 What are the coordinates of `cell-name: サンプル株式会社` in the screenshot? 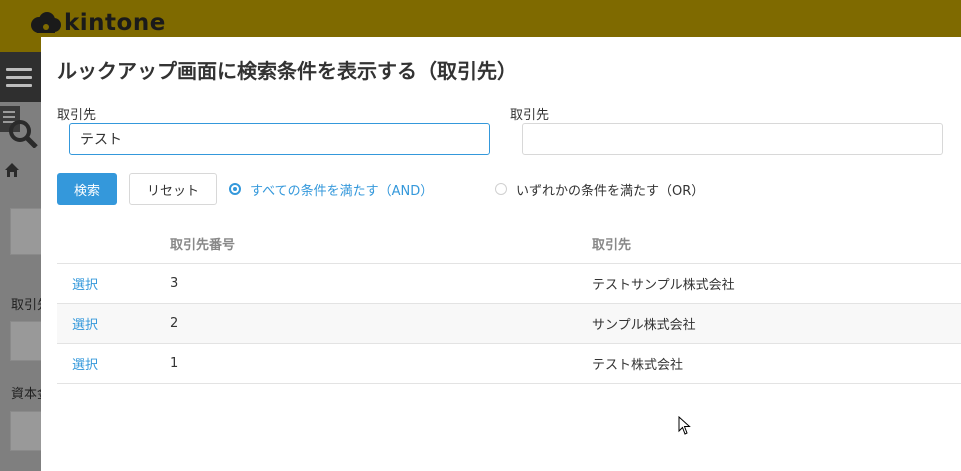 It's located at (644, 325).